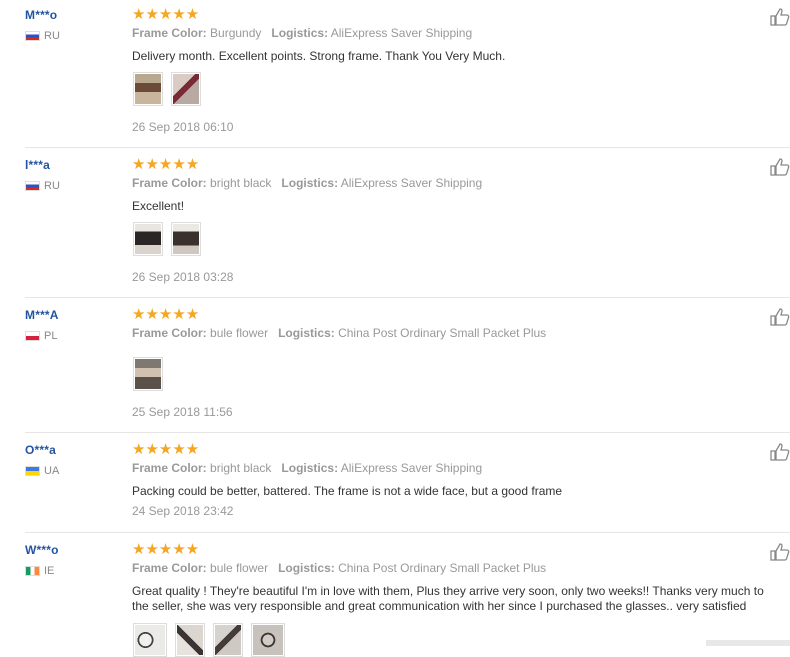 Image resolution: width=790 pixels, height=657 pixels. What do you see at coordinates (41, 336) in the screenshot?
I see `reviewer-country: PL` at bounding box center [41, 336].